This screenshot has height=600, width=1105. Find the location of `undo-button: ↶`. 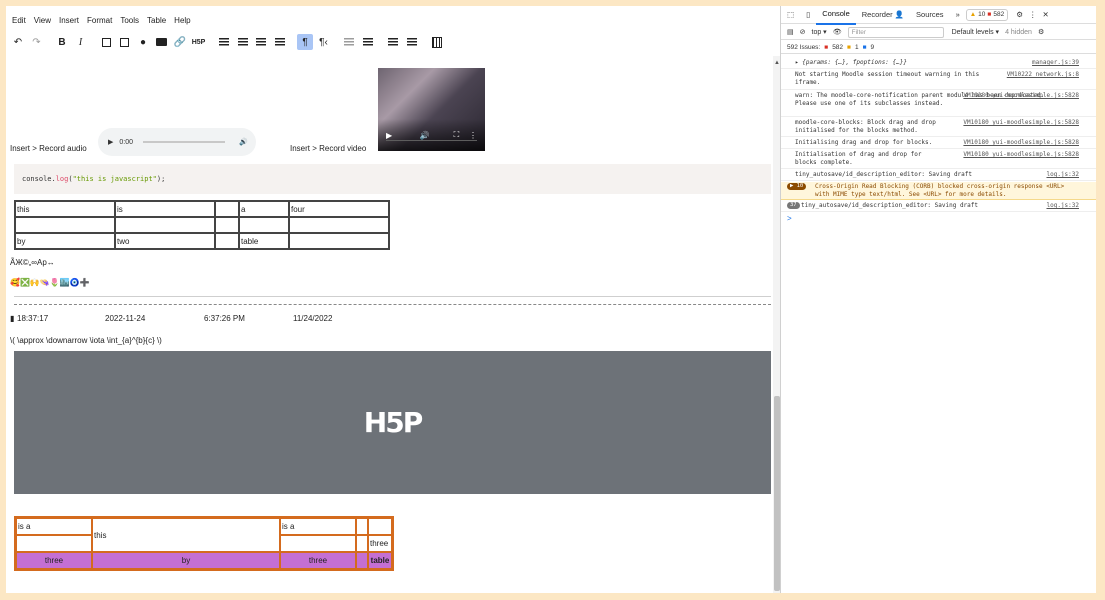

undo-button: ↶ is located at coordinates (18, 42).